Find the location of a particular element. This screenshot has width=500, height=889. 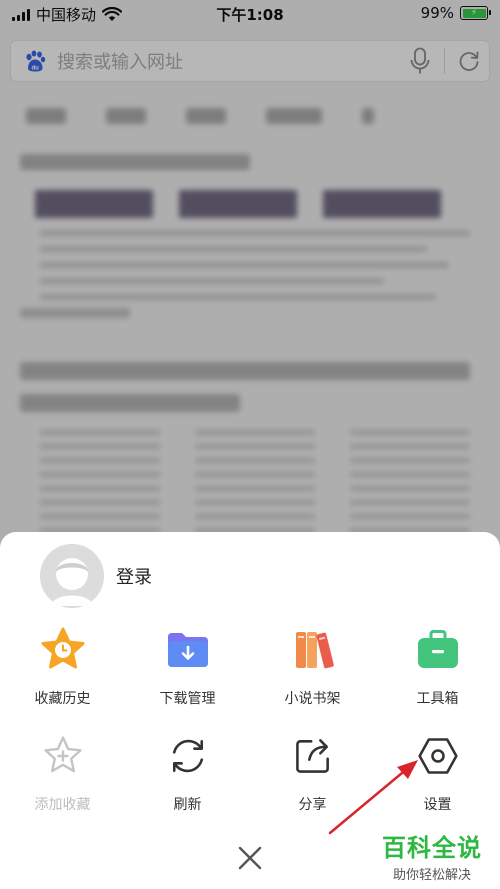

menu-row-2: 添加收藏 刷新 分享 设置 is located at coordinates (250, 771).